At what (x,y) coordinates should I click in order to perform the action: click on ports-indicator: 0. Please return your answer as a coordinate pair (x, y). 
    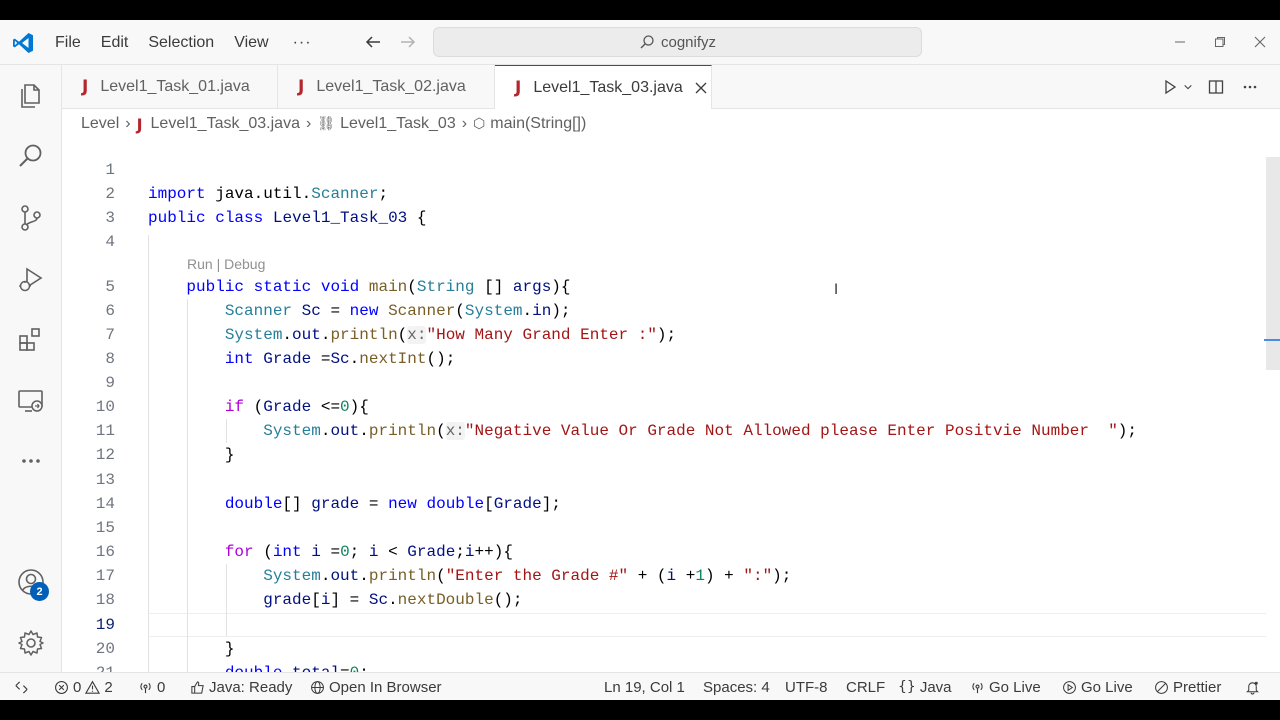
    Looking at the image, I should click on (151, 686).